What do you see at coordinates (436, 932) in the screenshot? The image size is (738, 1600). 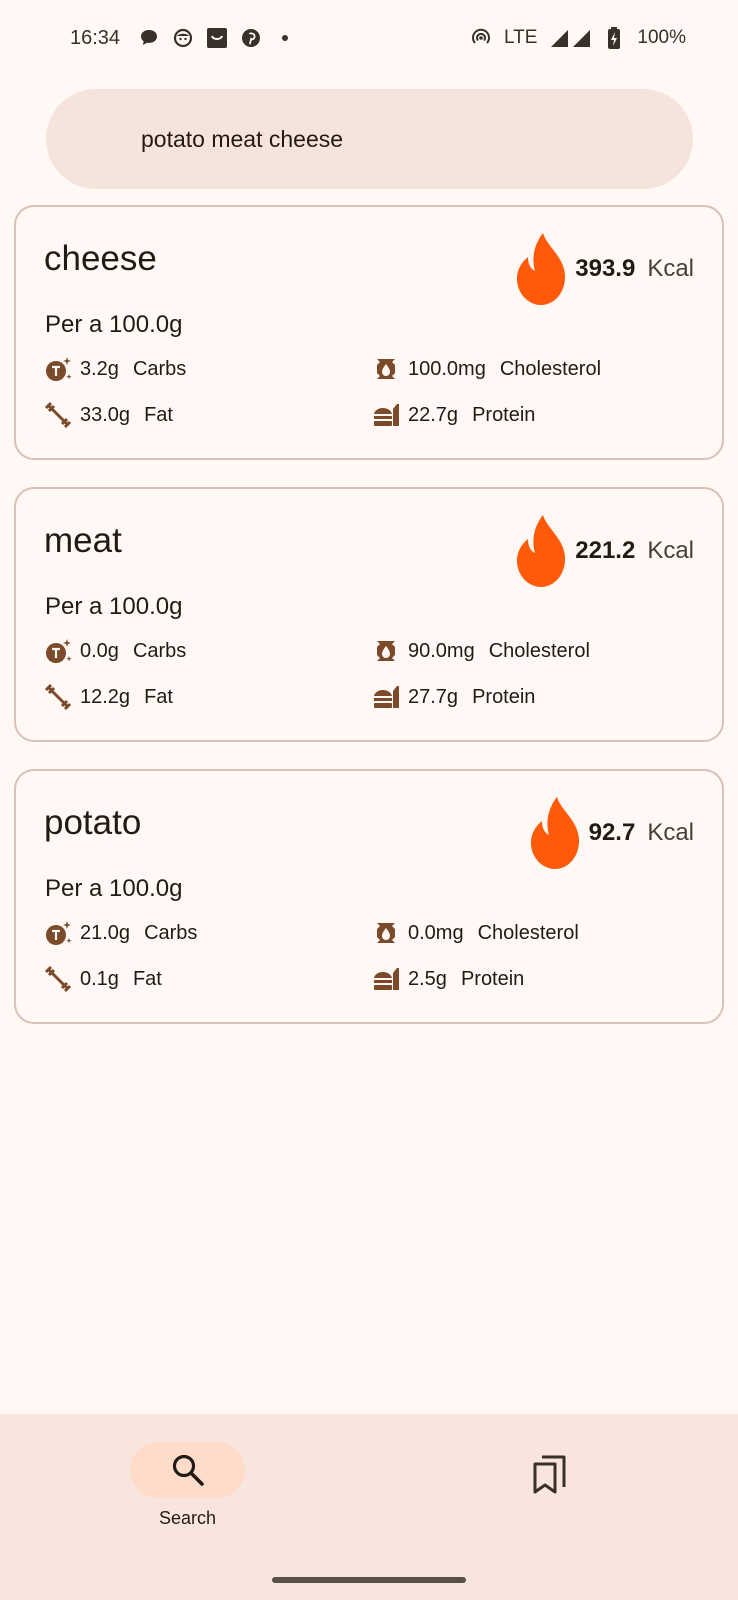 I see `cholesterol-value: 0.0mg` at bounding box center [436, 932].